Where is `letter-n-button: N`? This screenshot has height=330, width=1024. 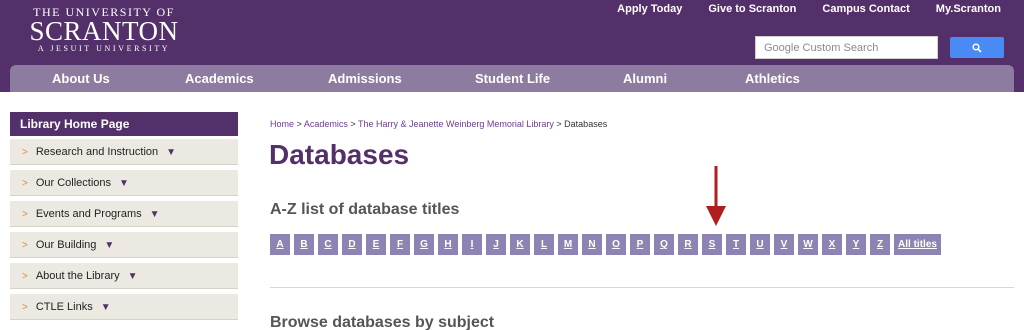 letter-n-button: N is located at coordinates (592, 244).